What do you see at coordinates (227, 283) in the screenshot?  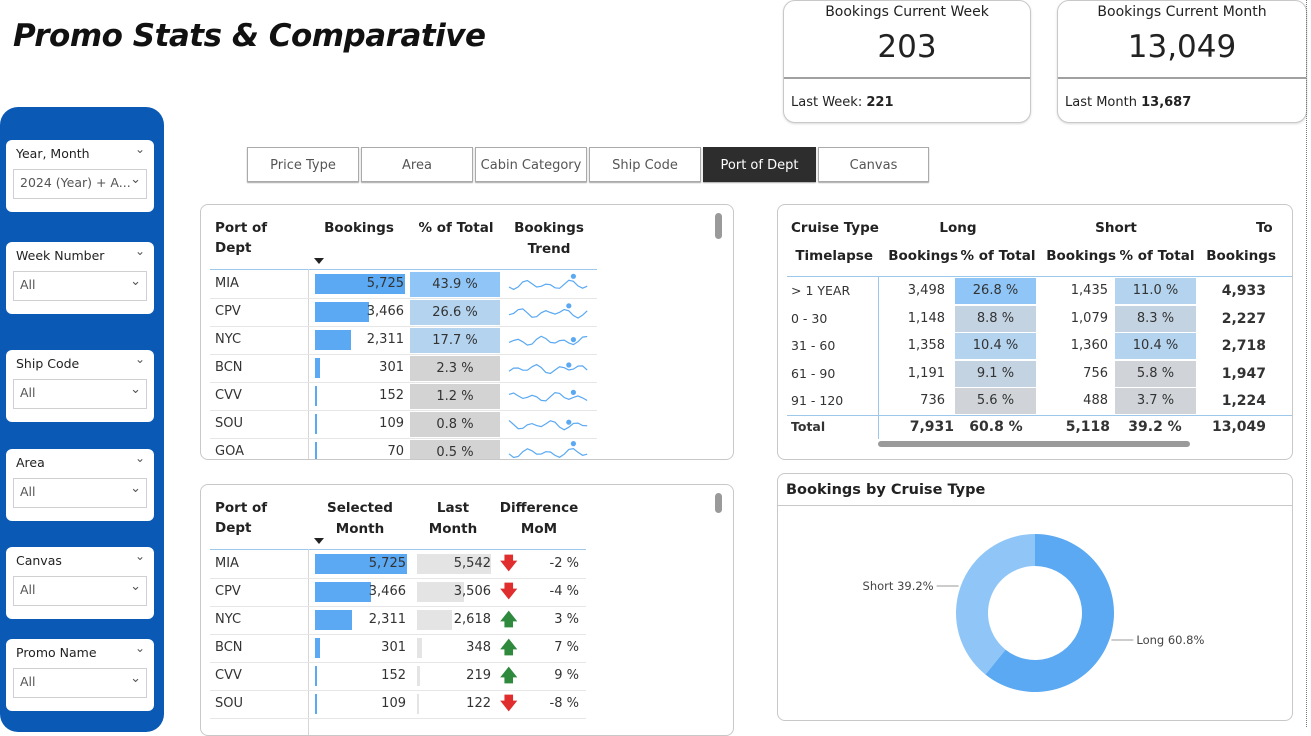 I see `port-code: MIA` at bounding box center [227, 283].